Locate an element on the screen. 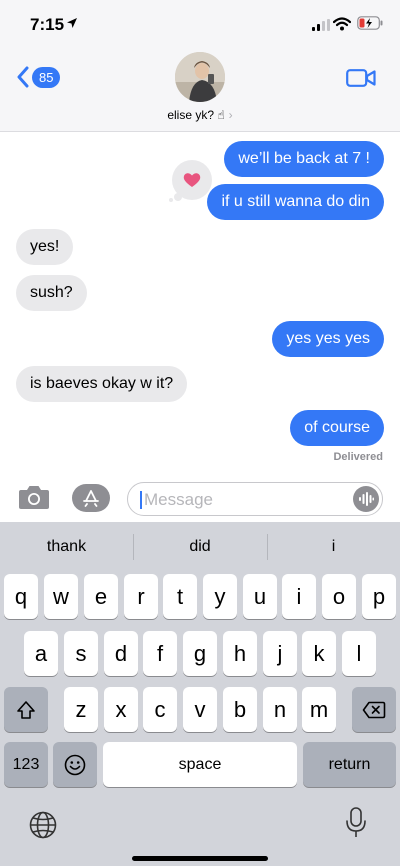 This screenshot has height=866, width=400. predictive-suggestions: thank did i is located at coordinates (200, 547).